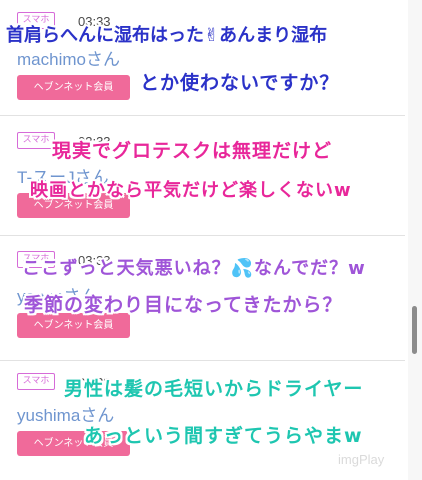  What do you see at coordinates (63, 175) in the screenshot?
I see `user-name: T-スーJさん` at bounding box center [63, 175].